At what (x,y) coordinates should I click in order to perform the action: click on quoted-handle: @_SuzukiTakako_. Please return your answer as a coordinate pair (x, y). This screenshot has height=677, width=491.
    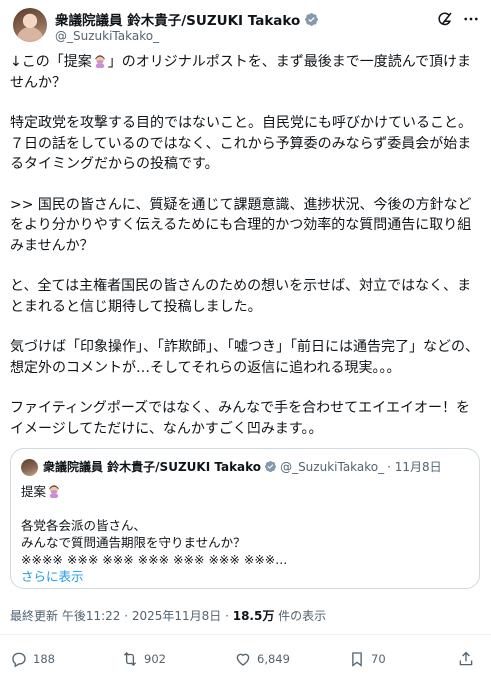
    Looking at the image, I should click on (332, 466).